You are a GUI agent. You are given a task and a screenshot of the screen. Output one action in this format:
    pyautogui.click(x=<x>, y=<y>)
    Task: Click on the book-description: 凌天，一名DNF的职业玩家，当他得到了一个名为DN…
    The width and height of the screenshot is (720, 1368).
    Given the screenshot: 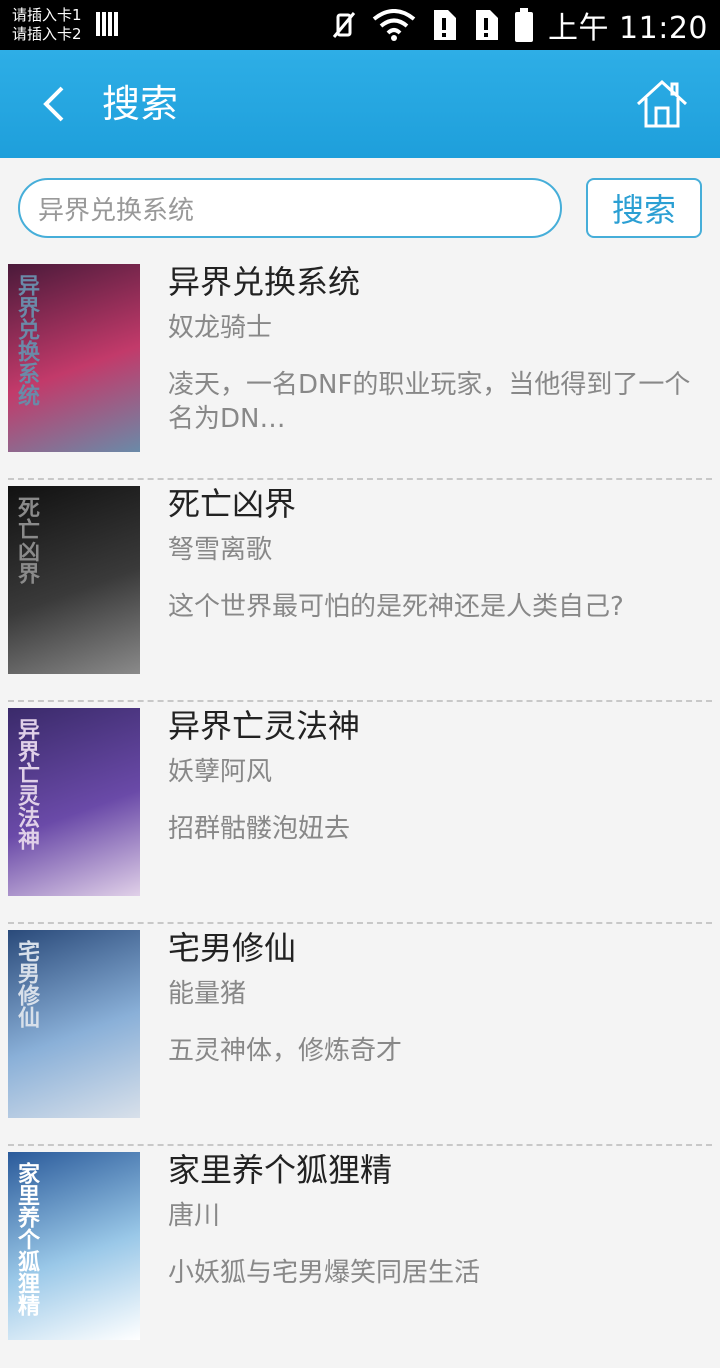 What is the action you would take?
    pyautogui.click(x=429, y=402)
    